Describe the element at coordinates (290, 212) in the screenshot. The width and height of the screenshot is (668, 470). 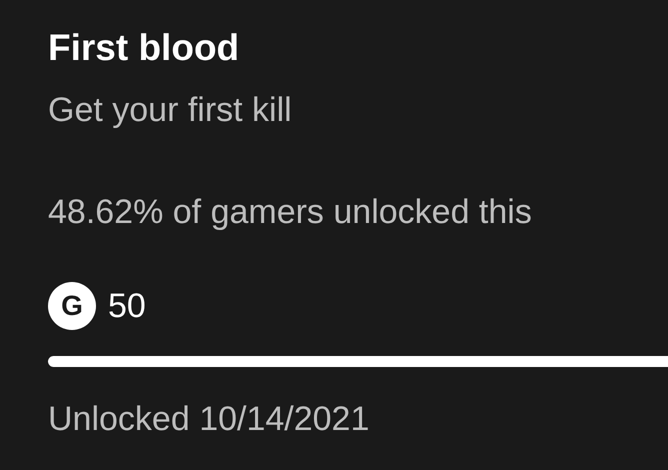
I see `rarity-text: 48.62% of gamers unlocked this` at that location.